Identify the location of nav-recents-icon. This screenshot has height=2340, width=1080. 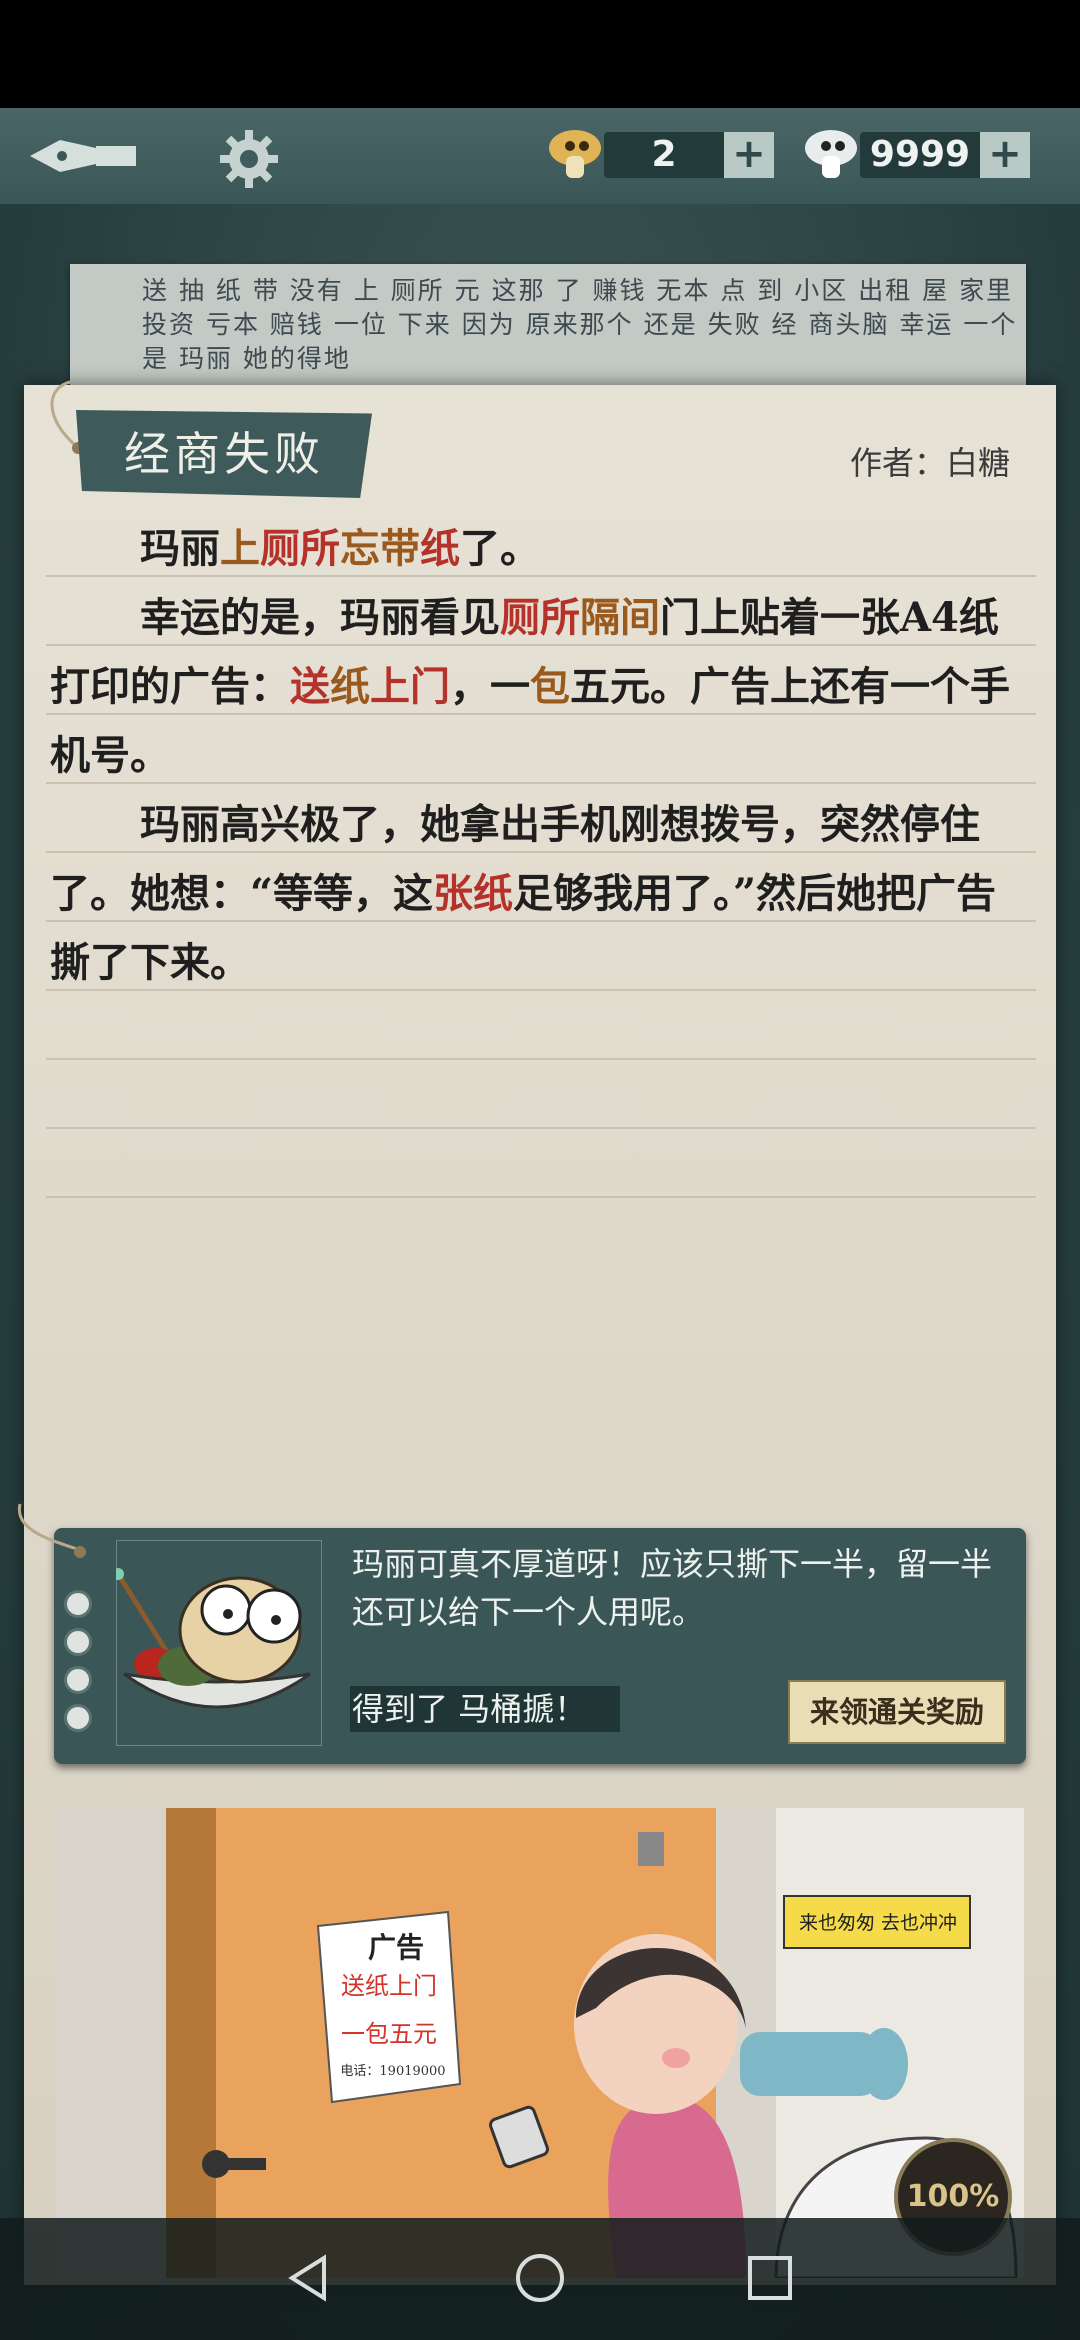
(770, 2278).